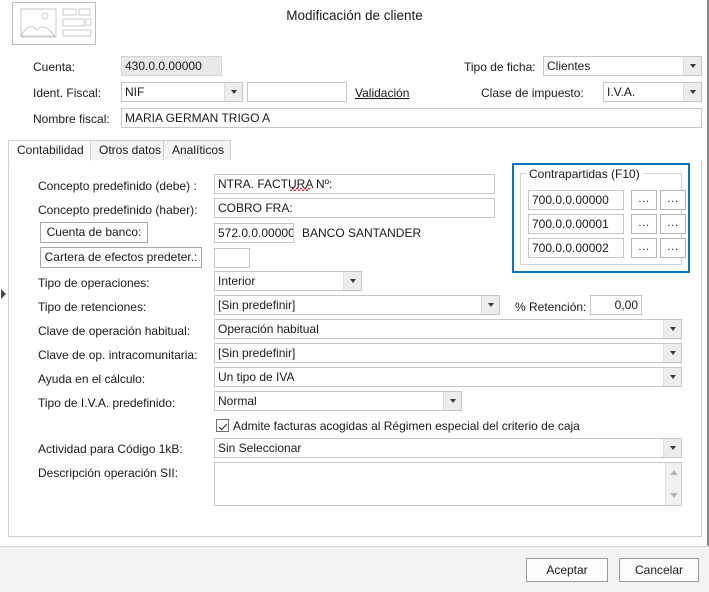 The height and width of the screenshot is (592, 709). What do you see at coordinates (500, 67) in the screenshot?
I see `tipo-ficha-label: Tipo de ficha:` at bounding box center [500, 67].